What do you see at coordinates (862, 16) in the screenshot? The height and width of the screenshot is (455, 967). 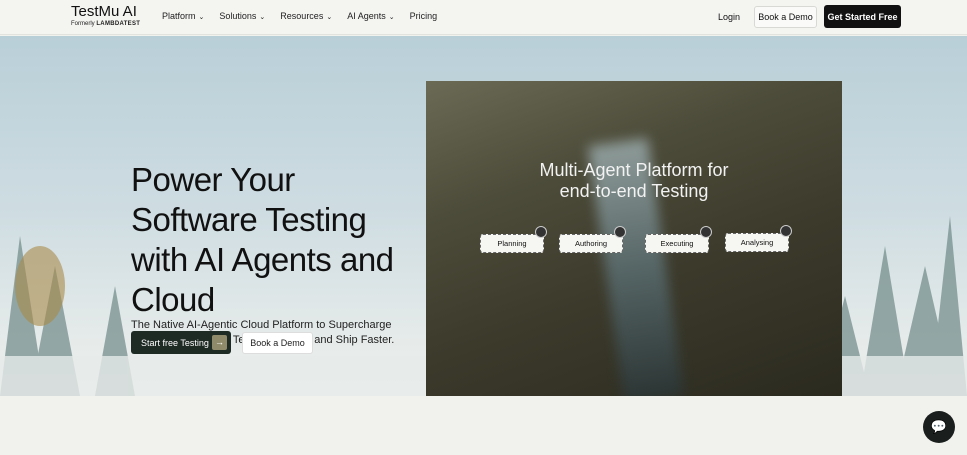 I see `get-started-button: Get Started Free` at bounding box center [862, 16].